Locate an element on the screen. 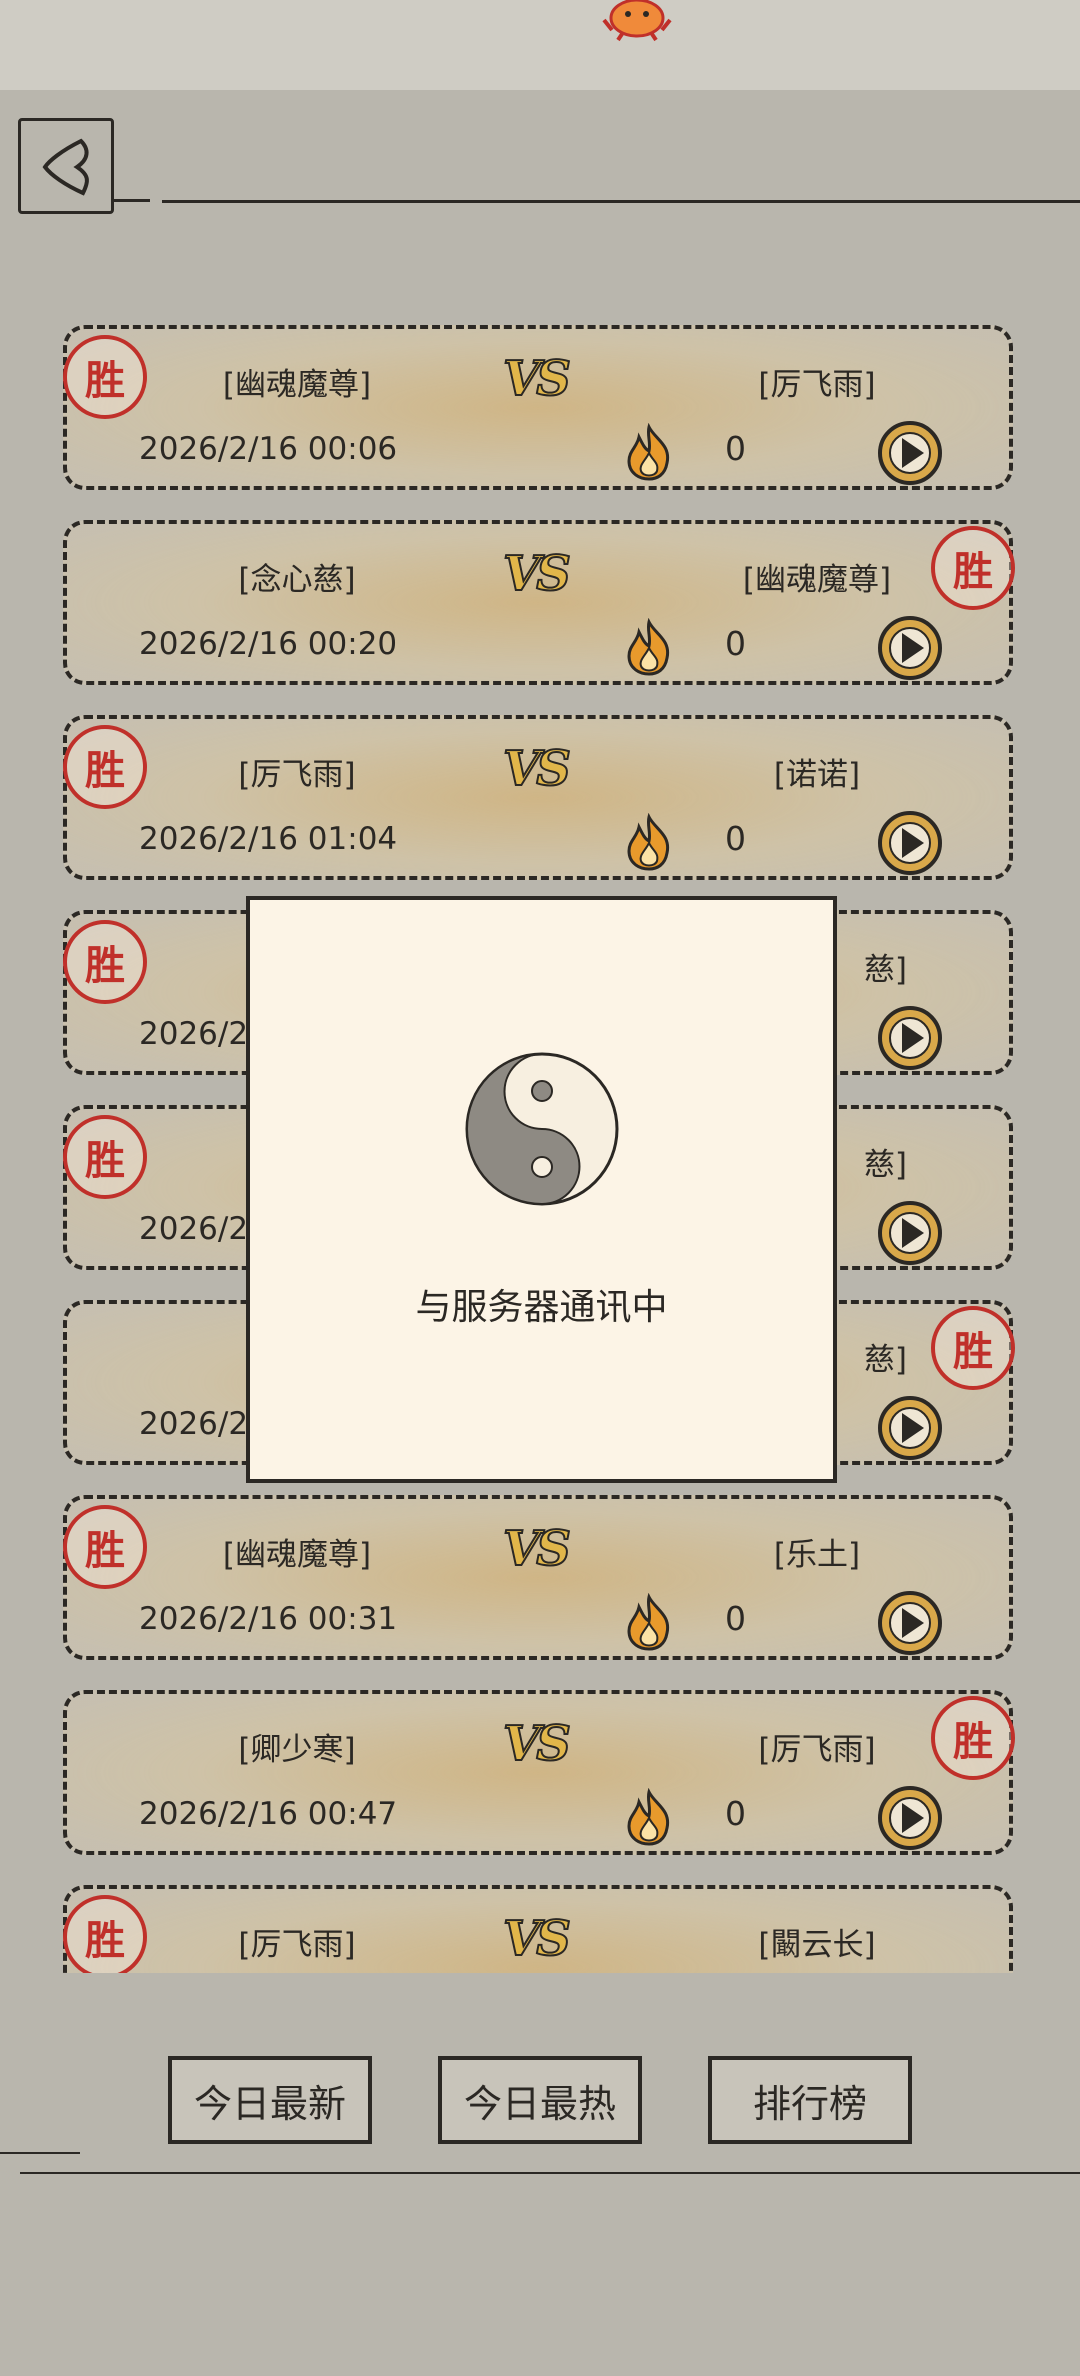  chevron-left-icon is located at coordinates (65, 167).